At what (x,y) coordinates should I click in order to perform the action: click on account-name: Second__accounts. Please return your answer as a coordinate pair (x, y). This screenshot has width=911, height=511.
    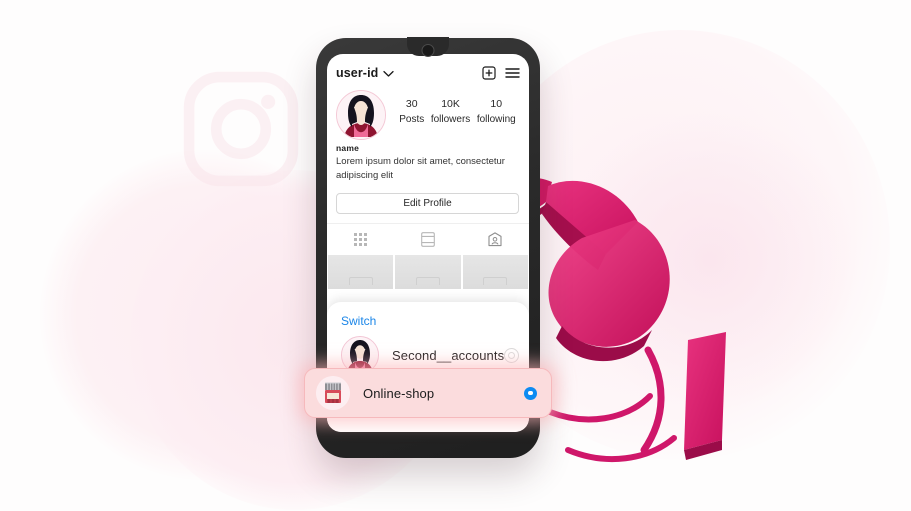
    Looking at the image, I should click on (448, 355).